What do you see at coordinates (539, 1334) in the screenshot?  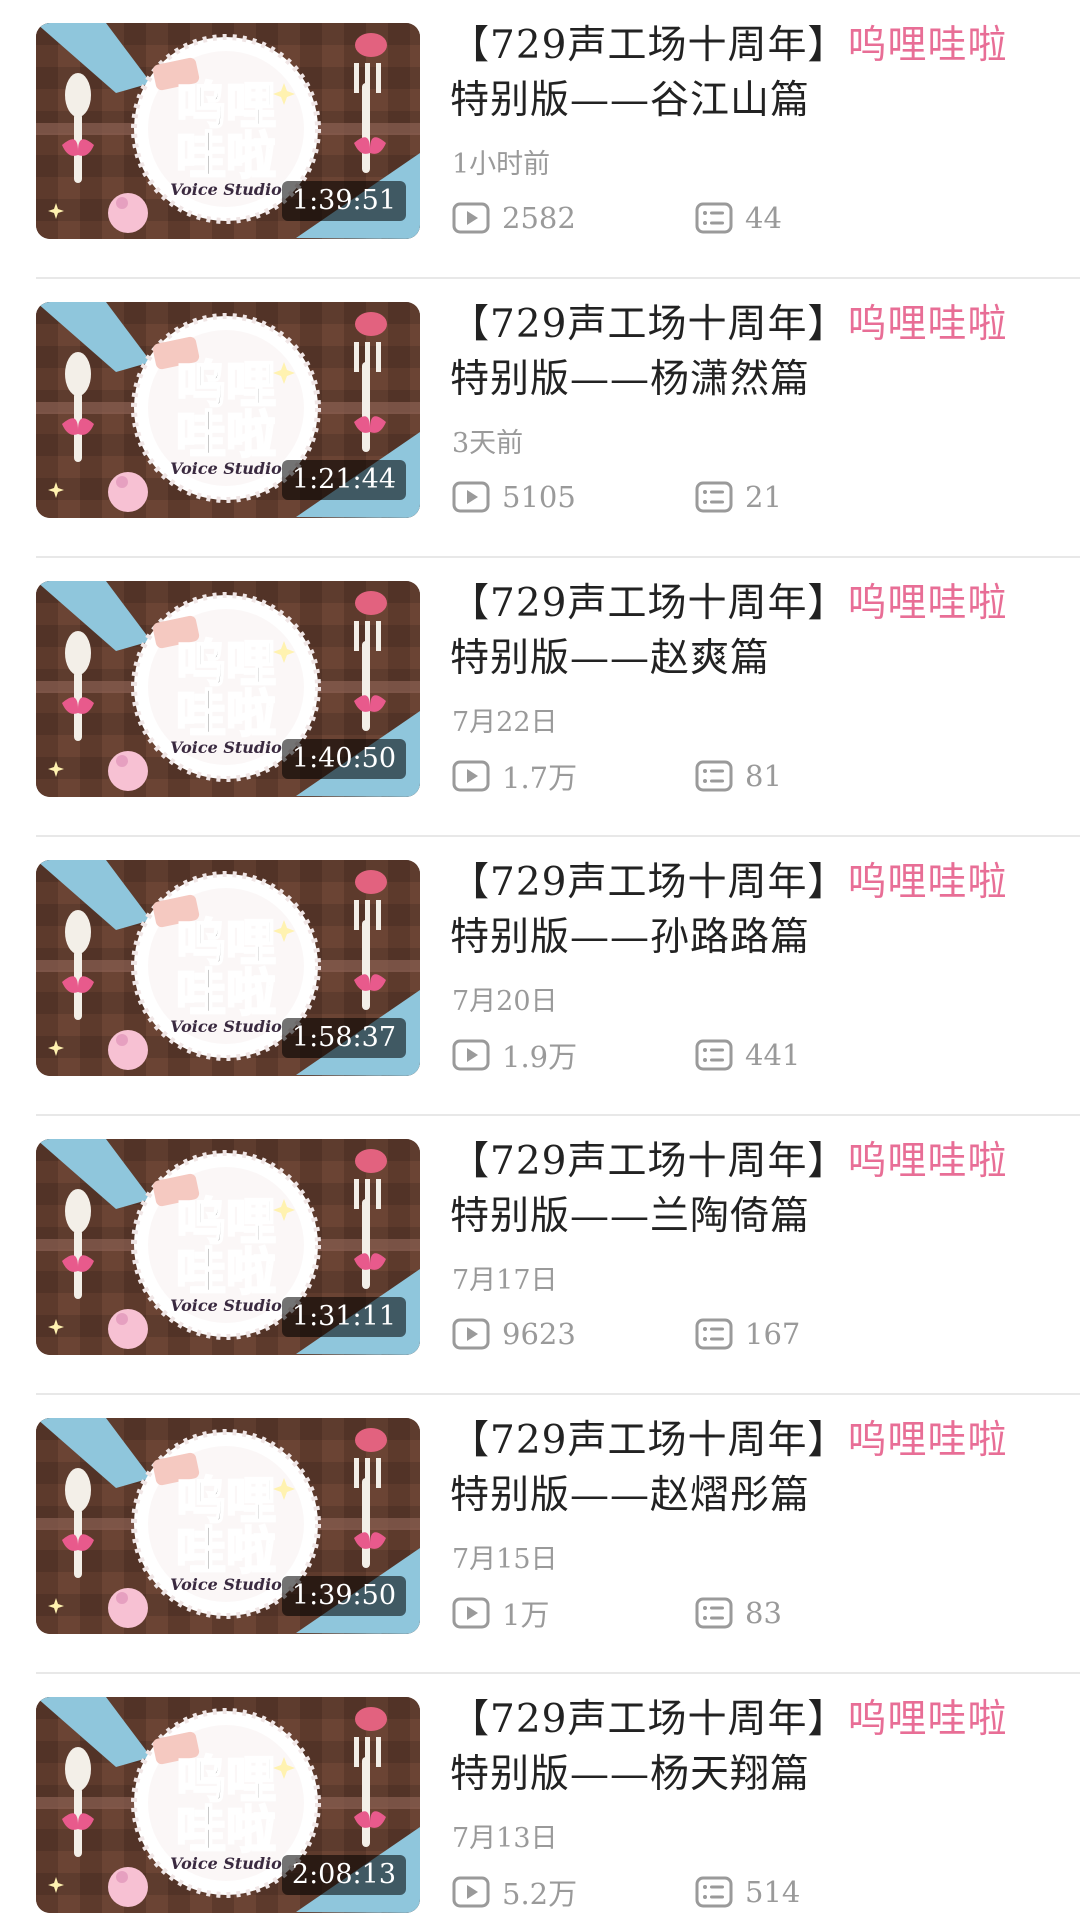 I see `play-count-value: 9623` at bounding box center [539, 1334].